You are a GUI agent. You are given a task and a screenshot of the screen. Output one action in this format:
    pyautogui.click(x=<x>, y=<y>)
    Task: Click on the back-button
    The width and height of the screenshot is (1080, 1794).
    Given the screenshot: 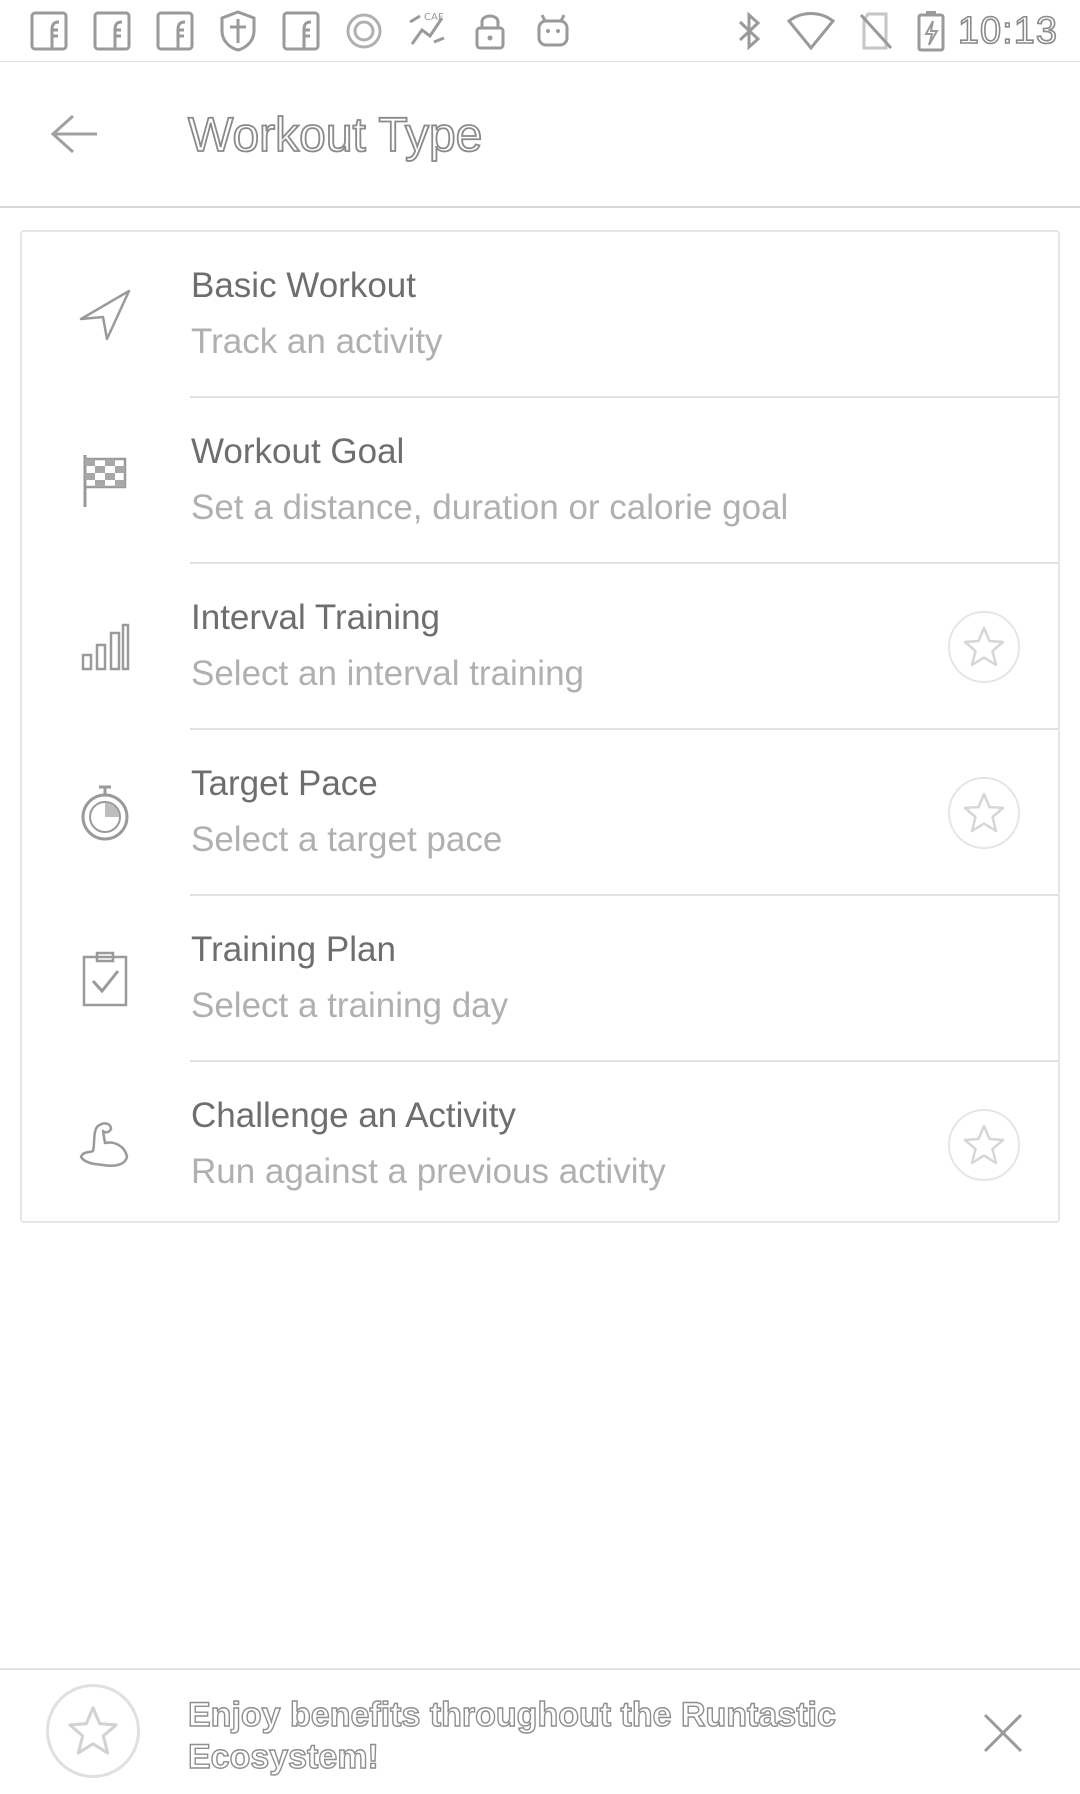 What is the action you would take?
    pyautogui.click(x=74, y=134)
    